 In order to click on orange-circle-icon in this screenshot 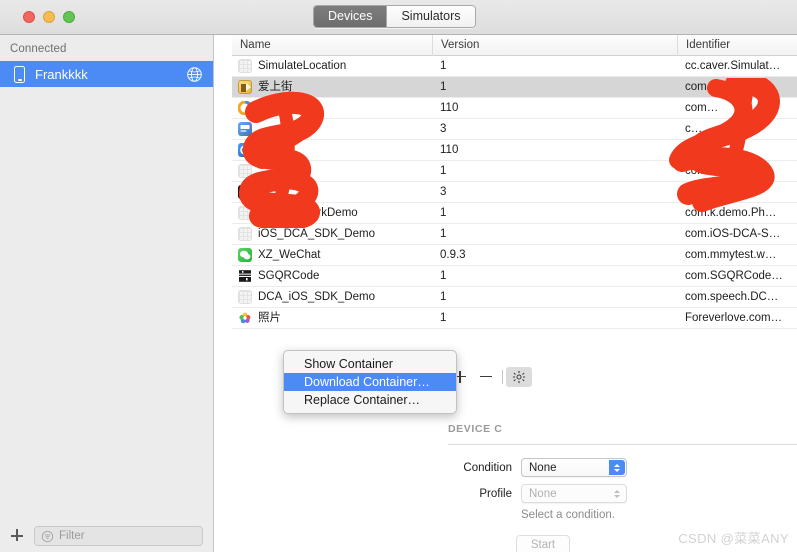, I will do `click(245, 108)`.